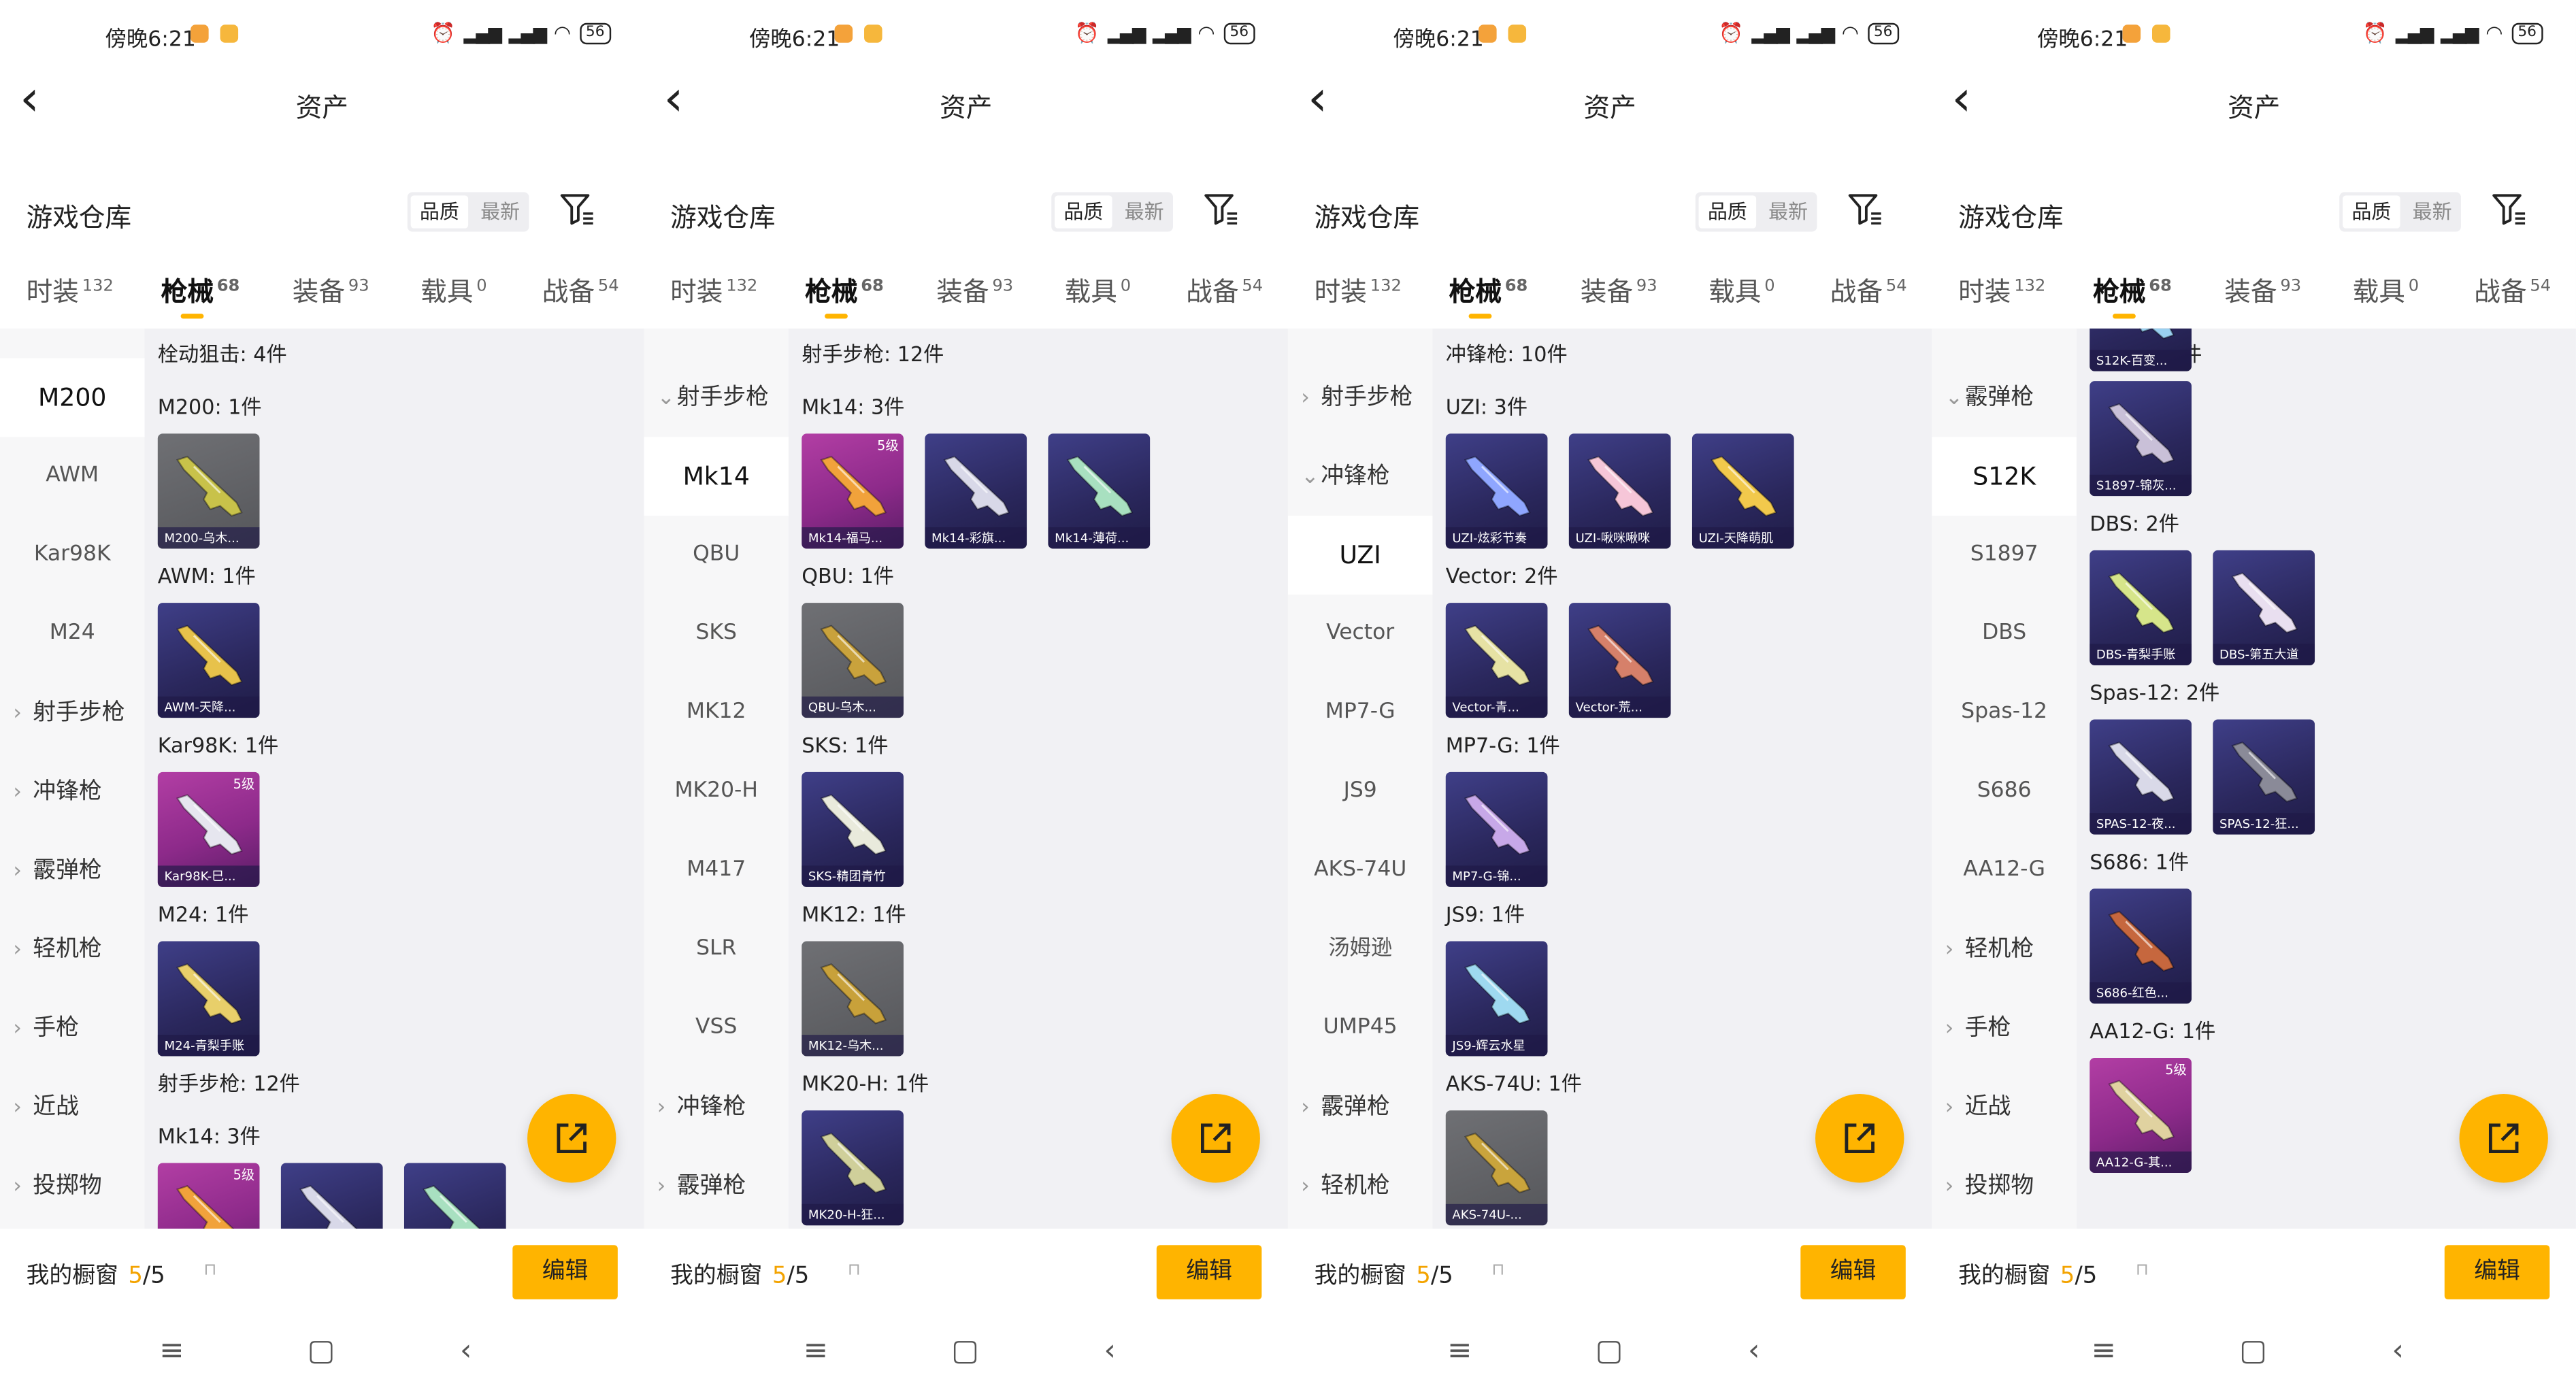 Image resolution: width=2576 pixels, height=1396 pixels. What do you see at coordinates (716, 555) in the screenshot?
I see `sidebar-item: QBU` at bounding box center [716, 555].